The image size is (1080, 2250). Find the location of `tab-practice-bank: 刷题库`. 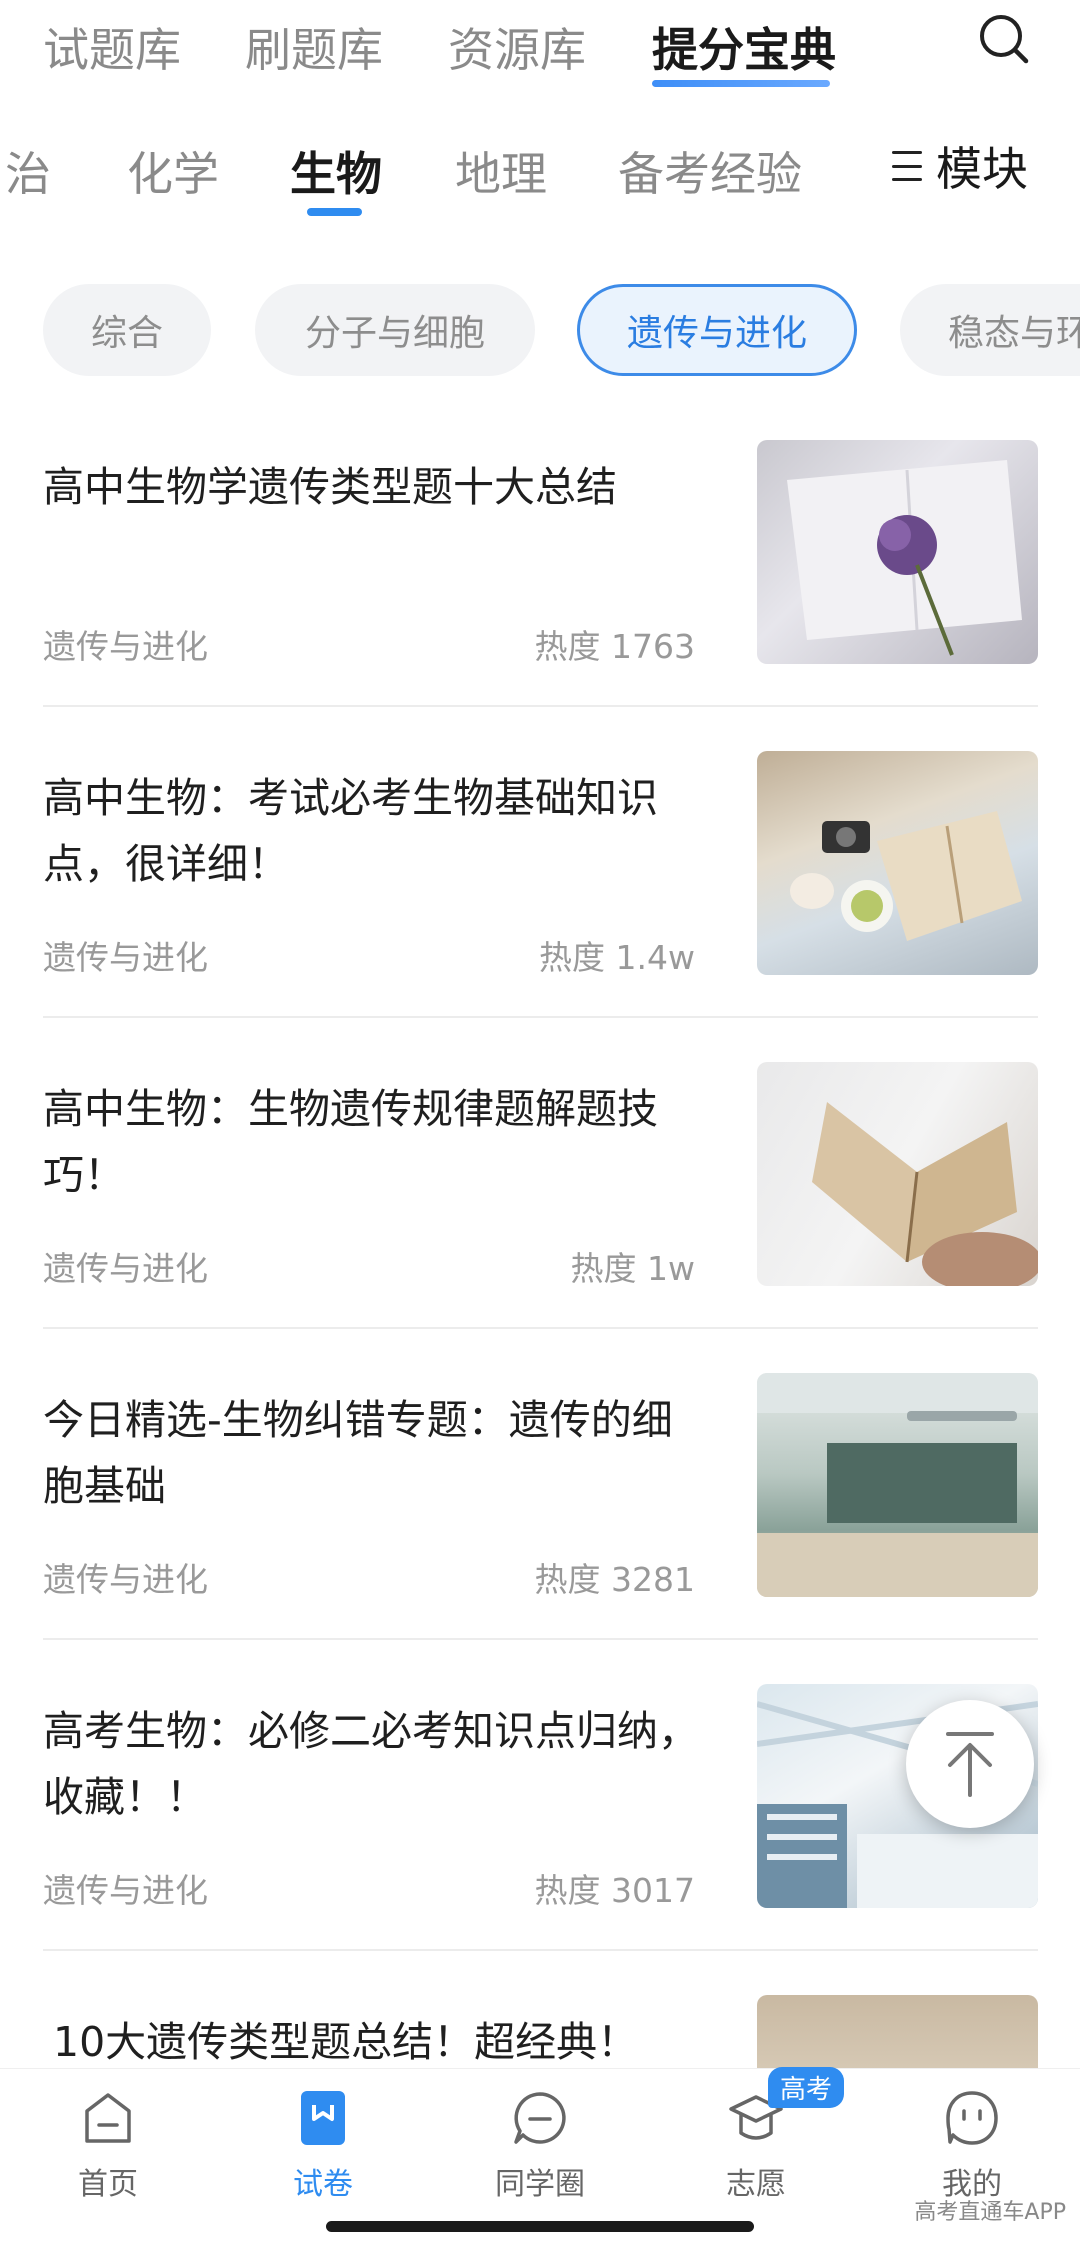

tab-practice-bank: 刷题库 is located at coordinates (314, 47).